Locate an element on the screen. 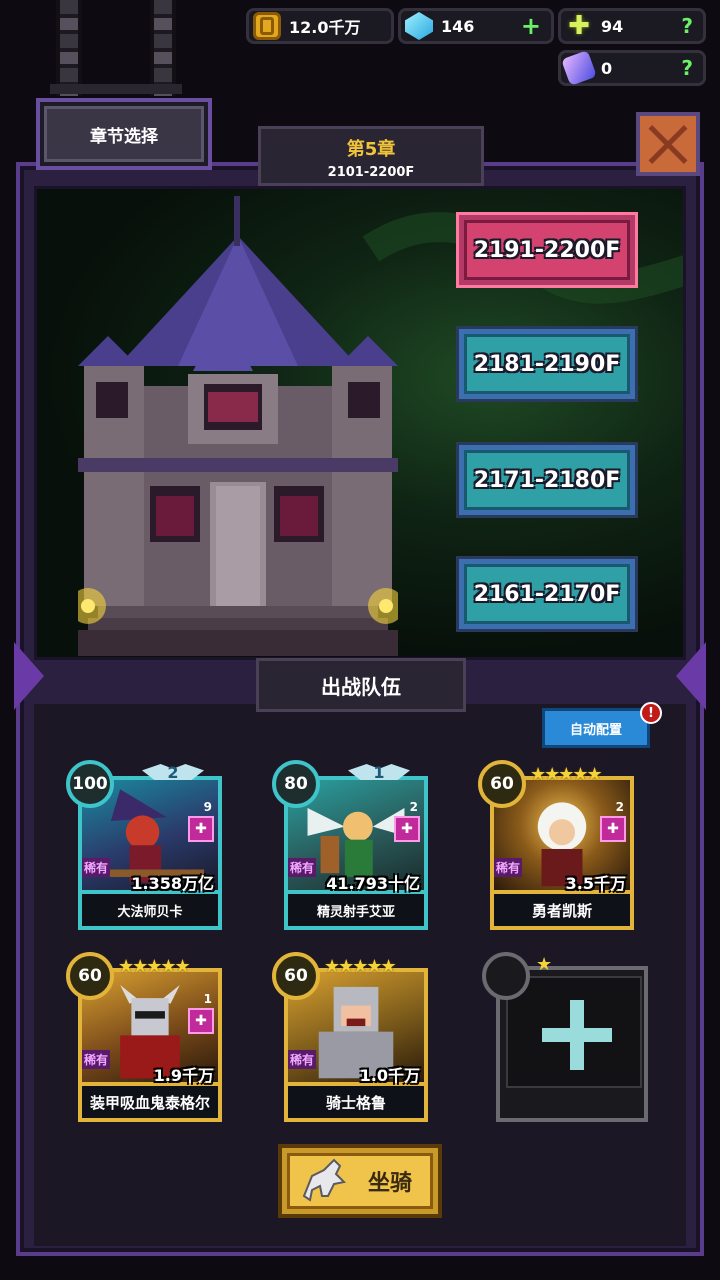 The width and height of the screenshot is (720, 1280). cross-icon: ✚ is located at coordinates (579, 26).